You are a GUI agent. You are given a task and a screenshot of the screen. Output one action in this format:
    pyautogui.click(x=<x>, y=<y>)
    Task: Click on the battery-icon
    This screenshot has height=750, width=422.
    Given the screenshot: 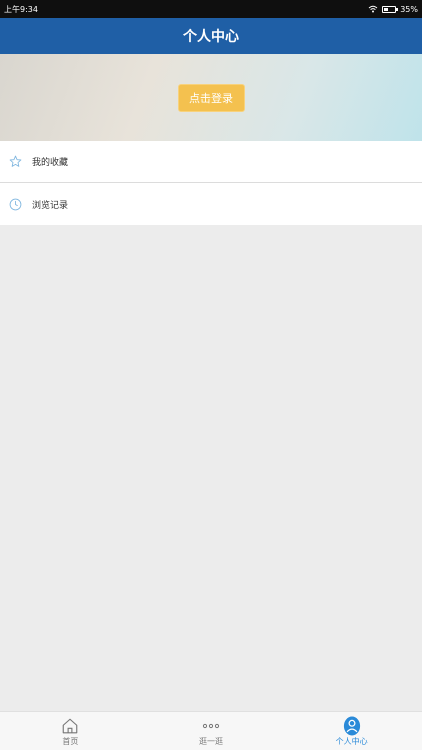 What is the action you would take?
    pyautogui.click(x=390, y=9)
    